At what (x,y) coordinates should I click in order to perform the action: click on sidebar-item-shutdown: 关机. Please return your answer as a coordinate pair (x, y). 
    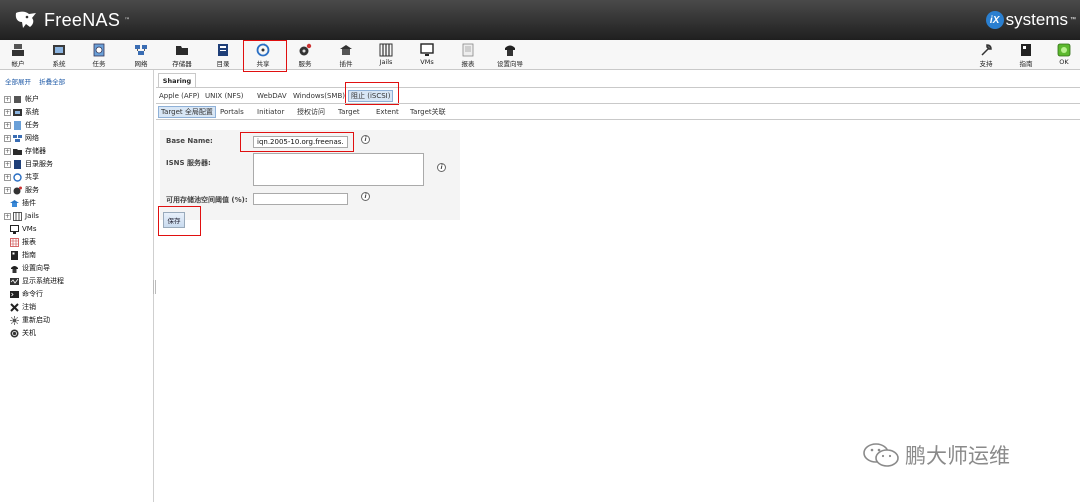
    Looking at the image, I should click on (23, 333).